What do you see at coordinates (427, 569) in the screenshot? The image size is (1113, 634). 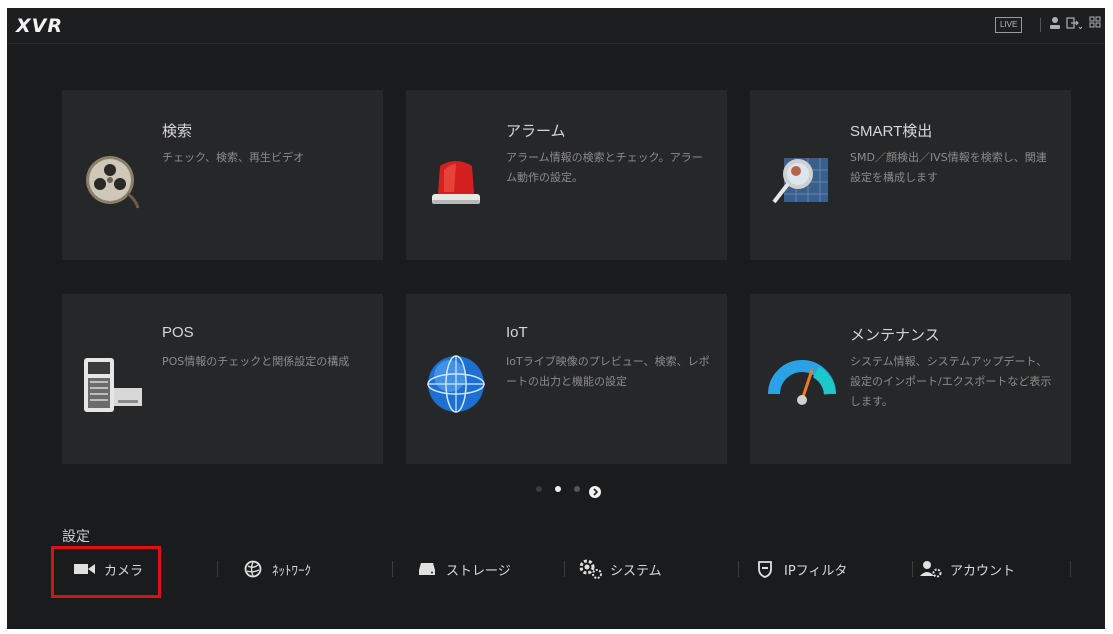 I see `storage-icon` at bounding box center [427, 569].